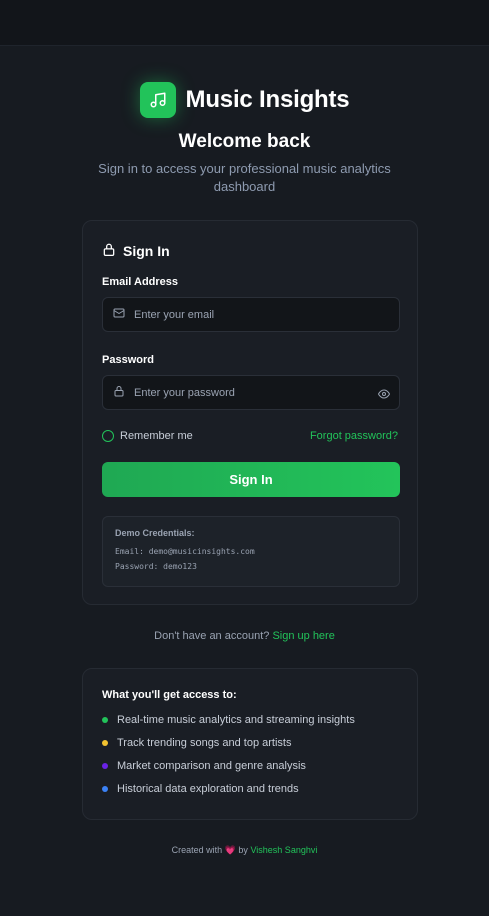  What do you see at coordinates (197, 850) in the screenshot?
I see `footer-prefix: Created with` at bounding box center [197, 850].